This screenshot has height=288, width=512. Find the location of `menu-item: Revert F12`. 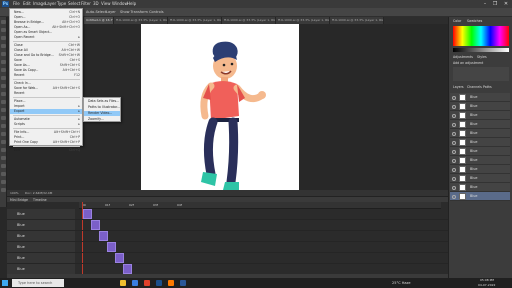

menu-item: Revert F12 is located at coordinates (46, 75).